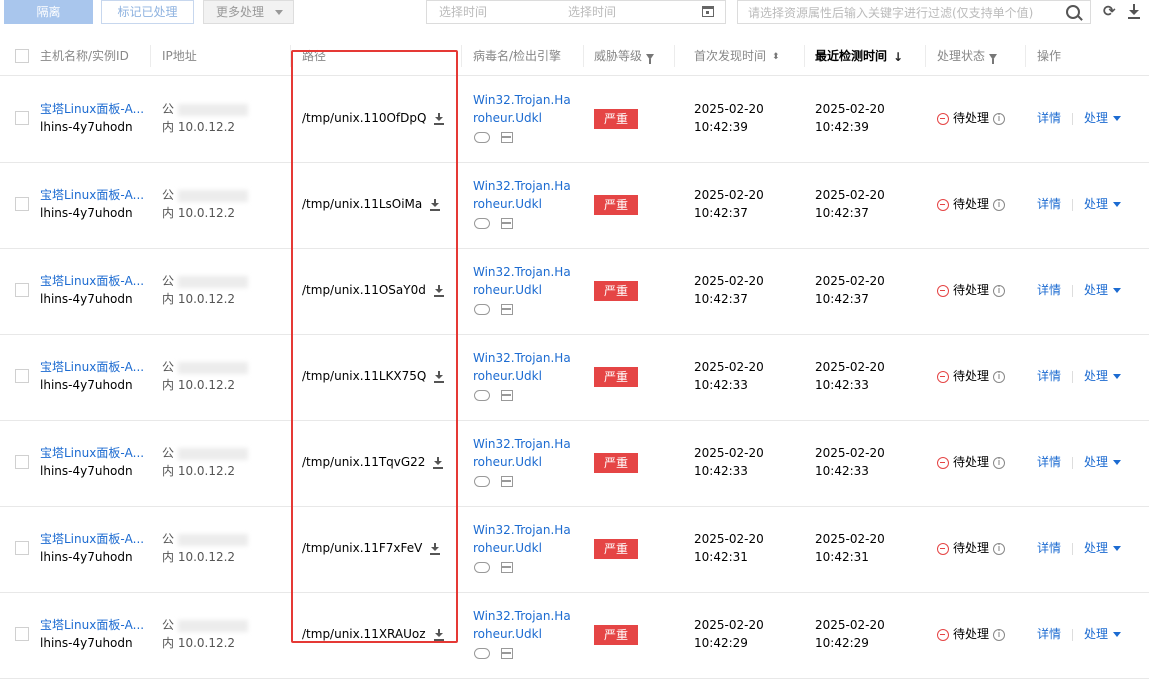 This screenshot has height=679, width=1149. I want to click on more-actions-dropdown: 更多处理, so click(248, 12).